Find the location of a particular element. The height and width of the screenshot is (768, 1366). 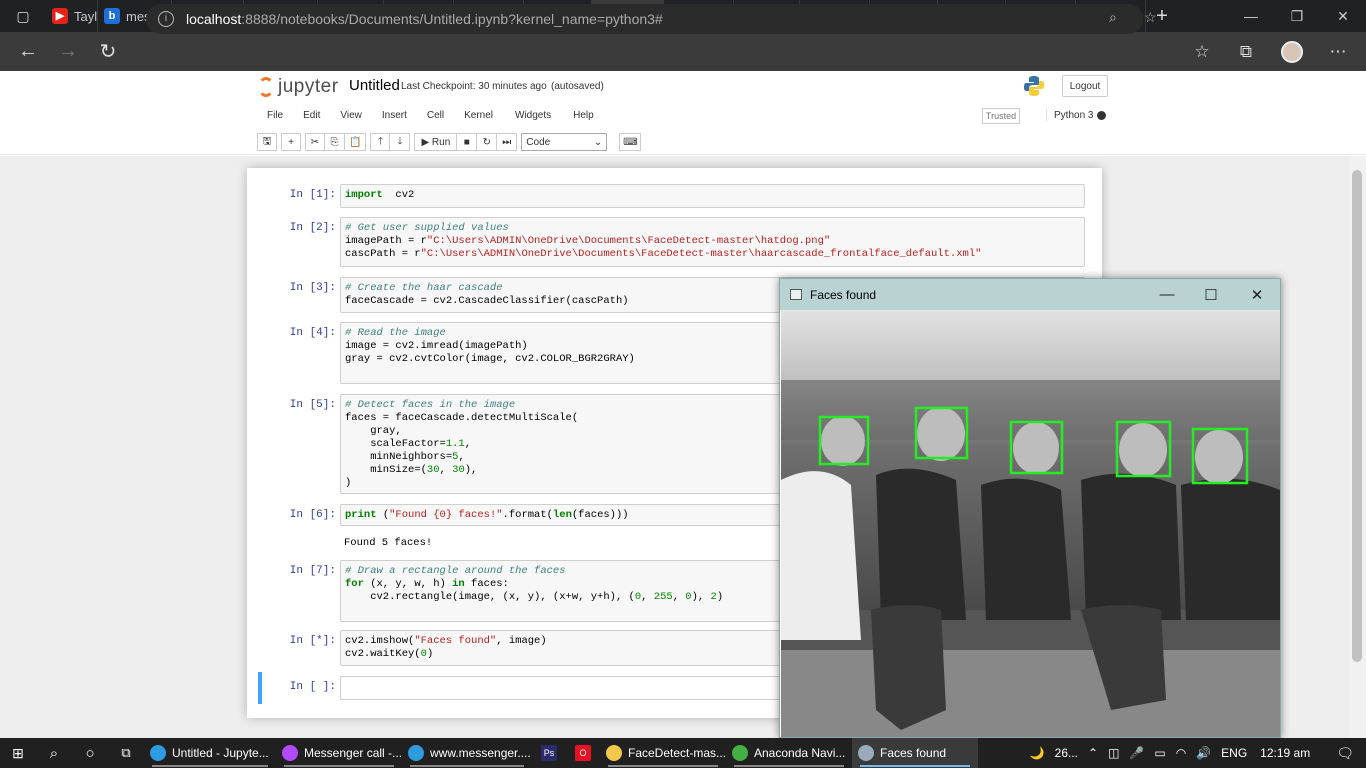

zoom-icon: ⌕ is located at coordinates (1113, 17).